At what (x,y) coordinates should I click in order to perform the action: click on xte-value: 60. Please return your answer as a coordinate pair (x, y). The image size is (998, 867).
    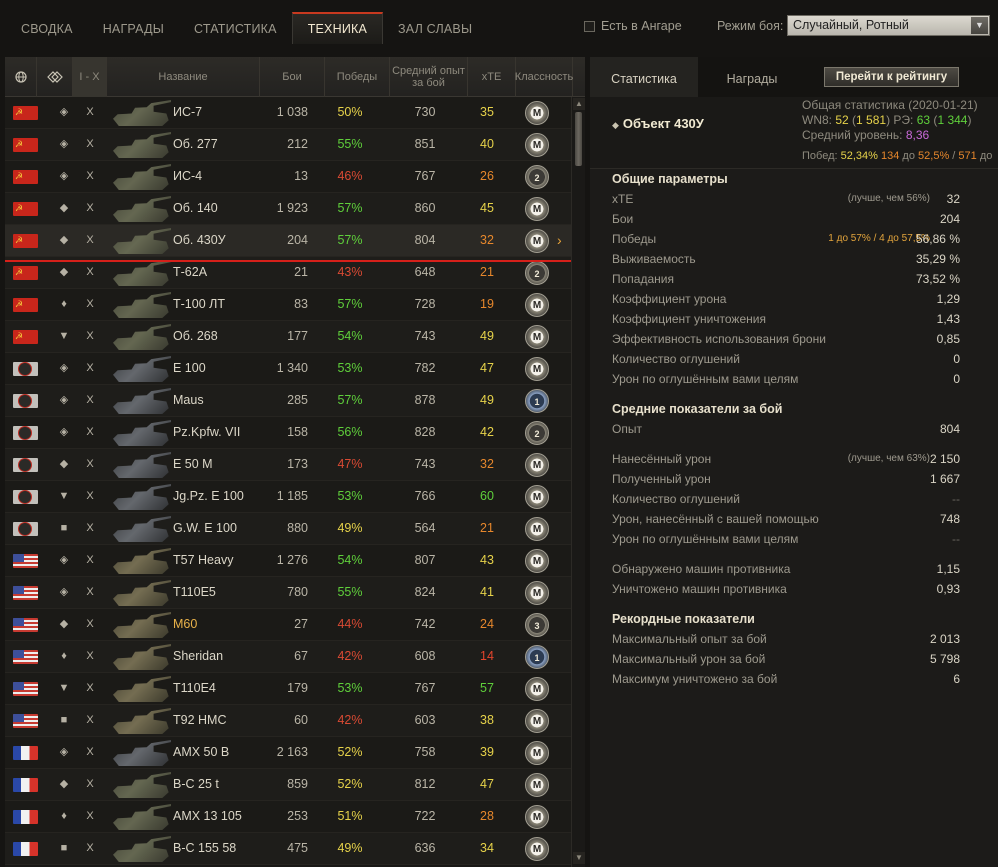
    Looking at the image, I should click on (487, 496).